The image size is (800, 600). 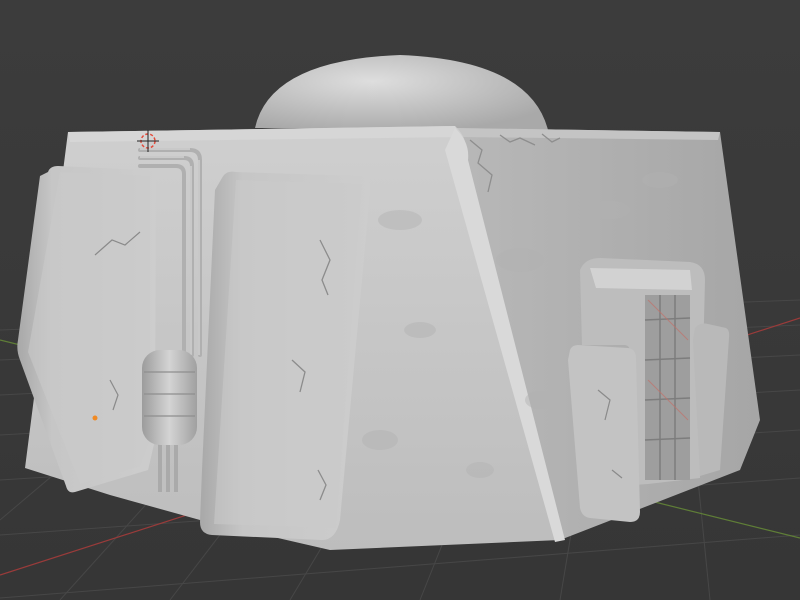 What do you see at coordinates (641, 279) in the screenshot?
I see `doorway-arch-highlight` at bounding box center [641, 279].